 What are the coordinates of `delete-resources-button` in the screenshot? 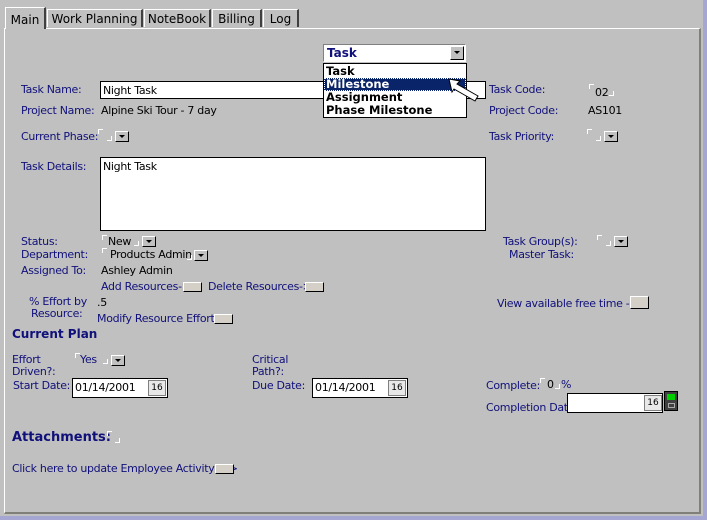 It's located at (314, 287).